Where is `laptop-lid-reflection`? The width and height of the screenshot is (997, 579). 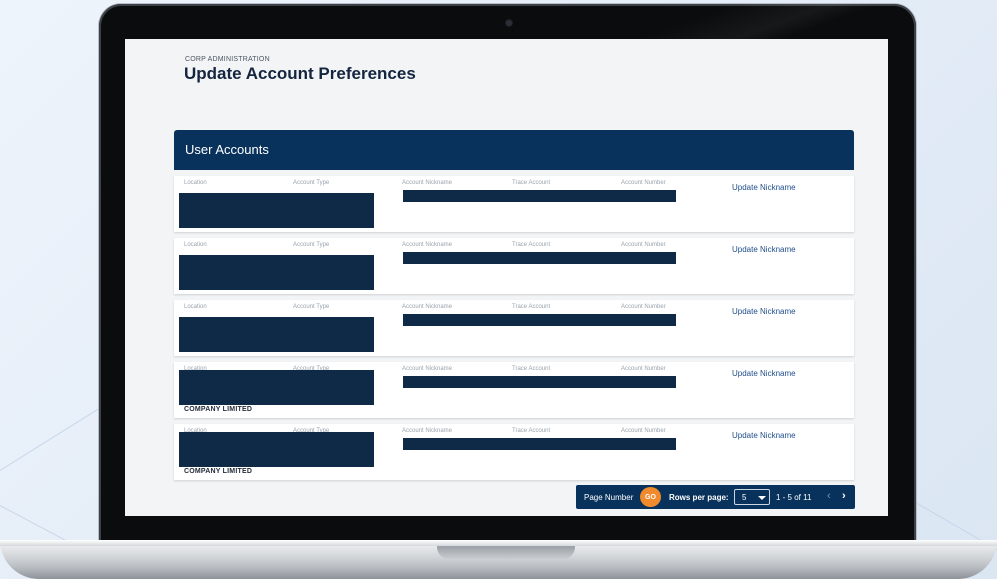
laptop-lid-reflection is located at coordinates (728, 24).